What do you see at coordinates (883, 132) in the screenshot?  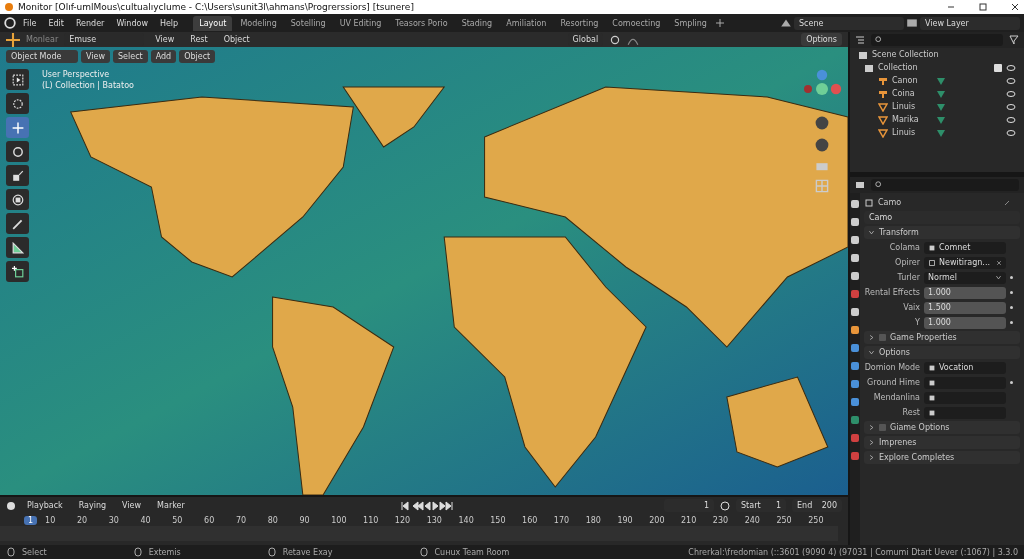 I see `cone-object-icon` at bounding box center [883, 132].